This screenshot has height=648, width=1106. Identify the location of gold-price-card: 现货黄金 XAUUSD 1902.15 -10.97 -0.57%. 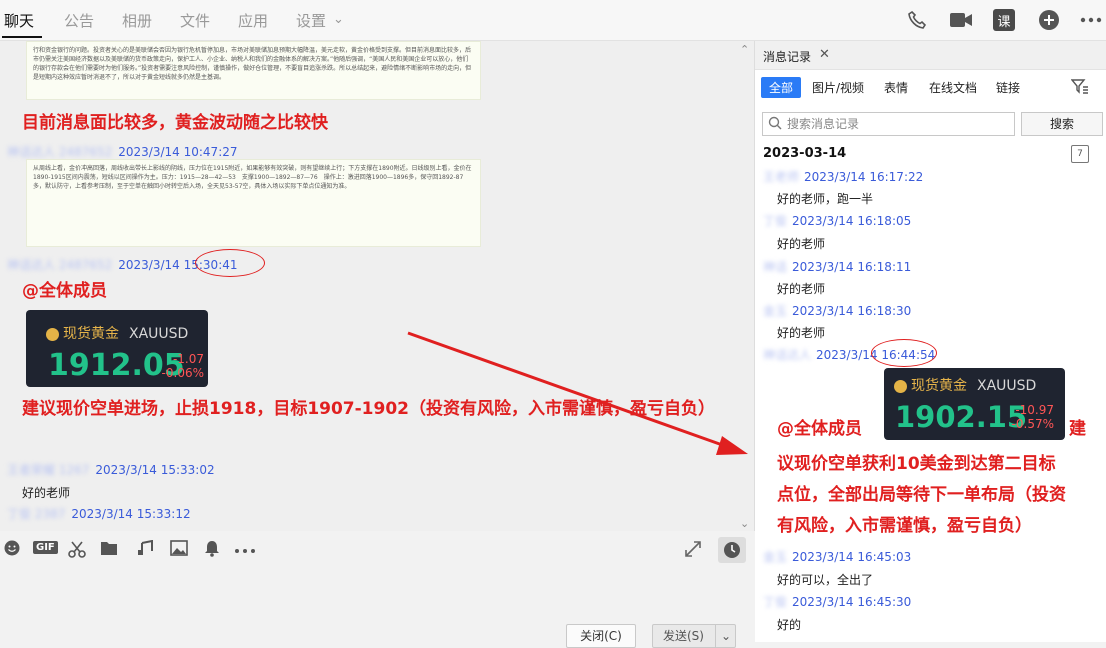
(974, 404).